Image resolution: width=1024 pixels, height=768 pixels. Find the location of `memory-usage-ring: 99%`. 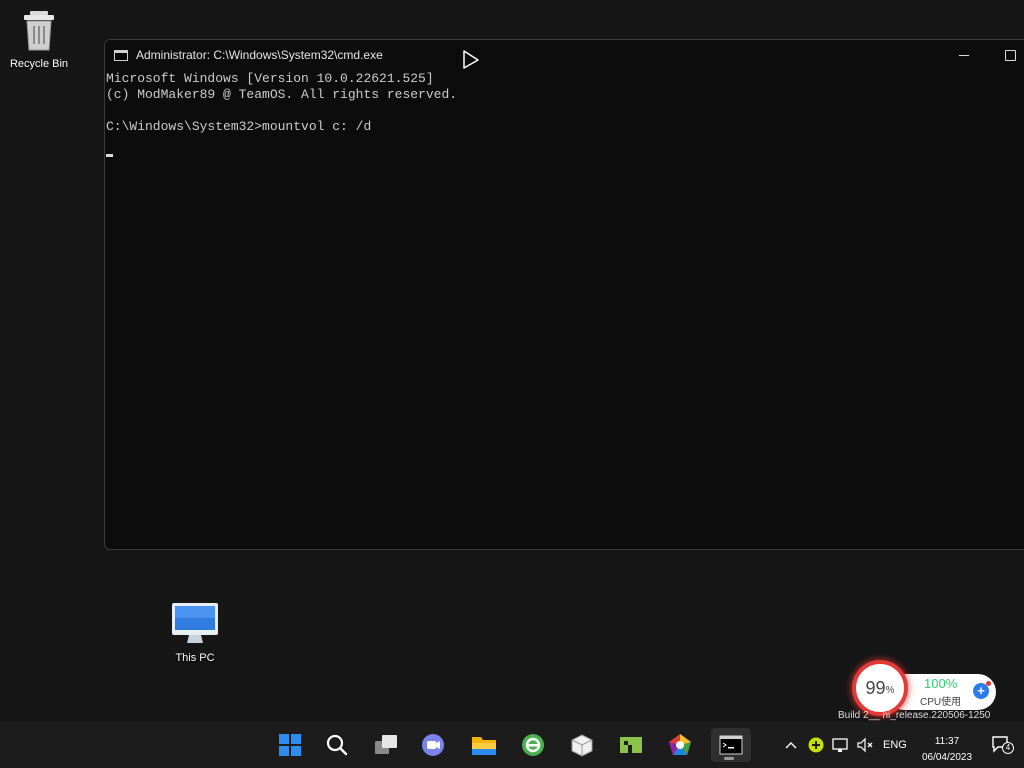

memory-usage-ring: 99% is located at coordinates (880, 688).